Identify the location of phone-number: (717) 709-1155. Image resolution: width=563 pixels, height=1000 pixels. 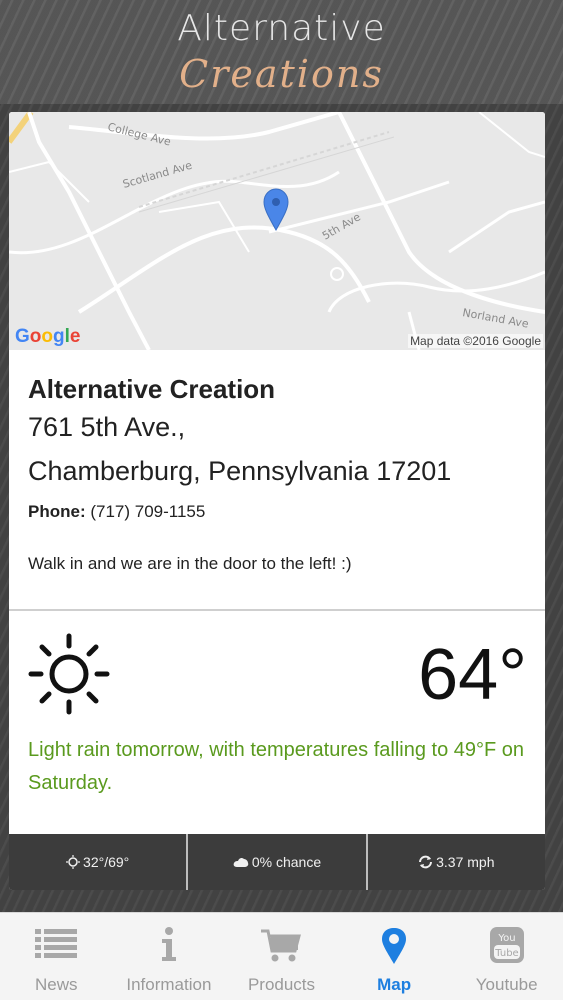
(147, 511).